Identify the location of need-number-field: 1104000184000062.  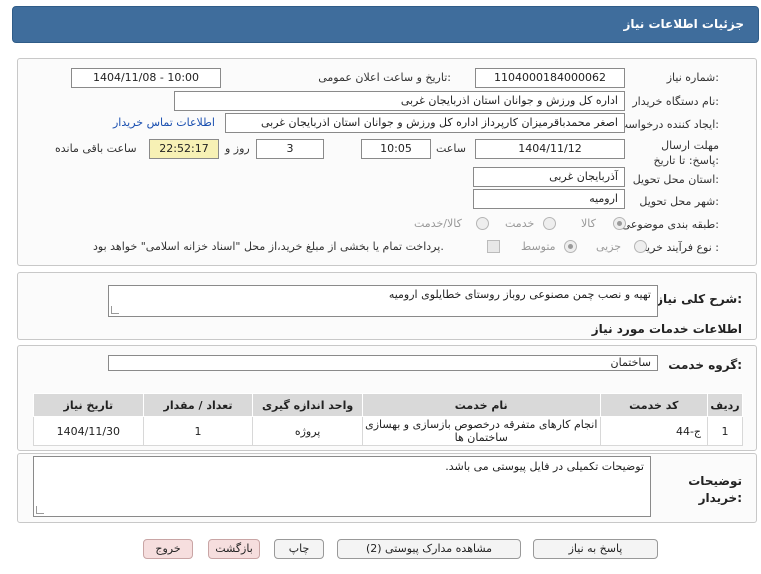
(550, 78).